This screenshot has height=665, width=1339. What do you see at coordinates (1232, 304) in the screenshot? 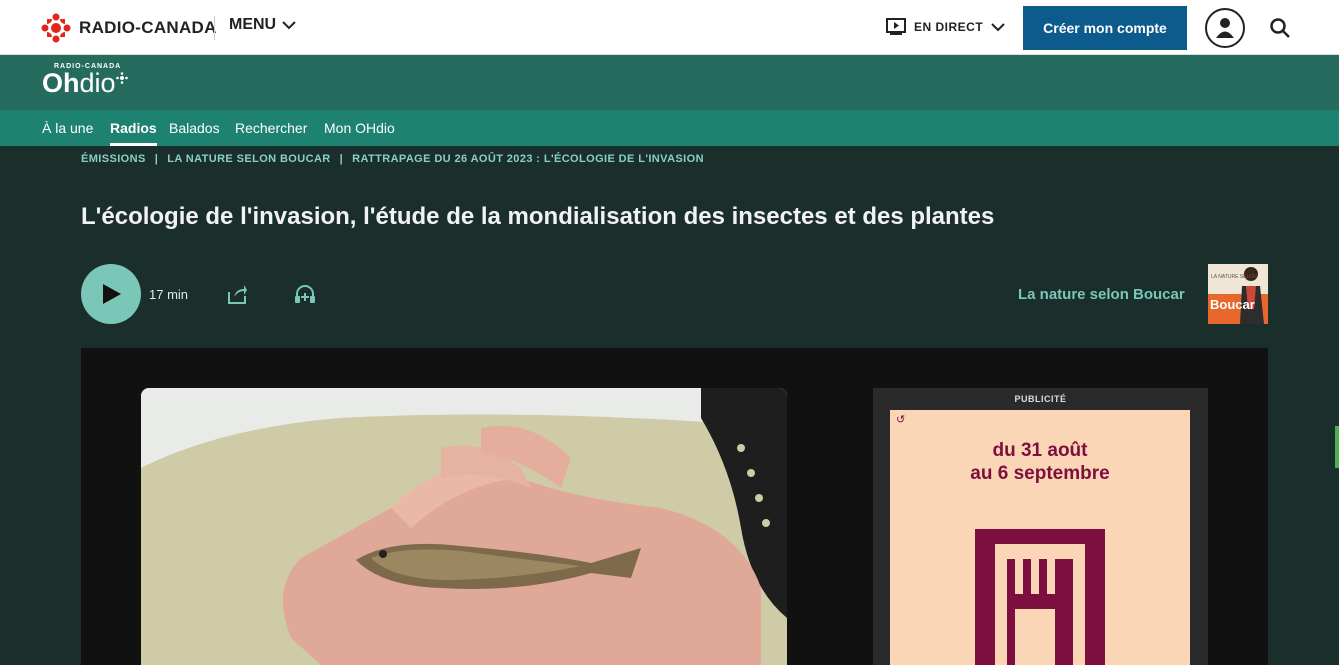
I see `show-thumbnail-big-text: Boucar` at bounding box center [1232, 304].